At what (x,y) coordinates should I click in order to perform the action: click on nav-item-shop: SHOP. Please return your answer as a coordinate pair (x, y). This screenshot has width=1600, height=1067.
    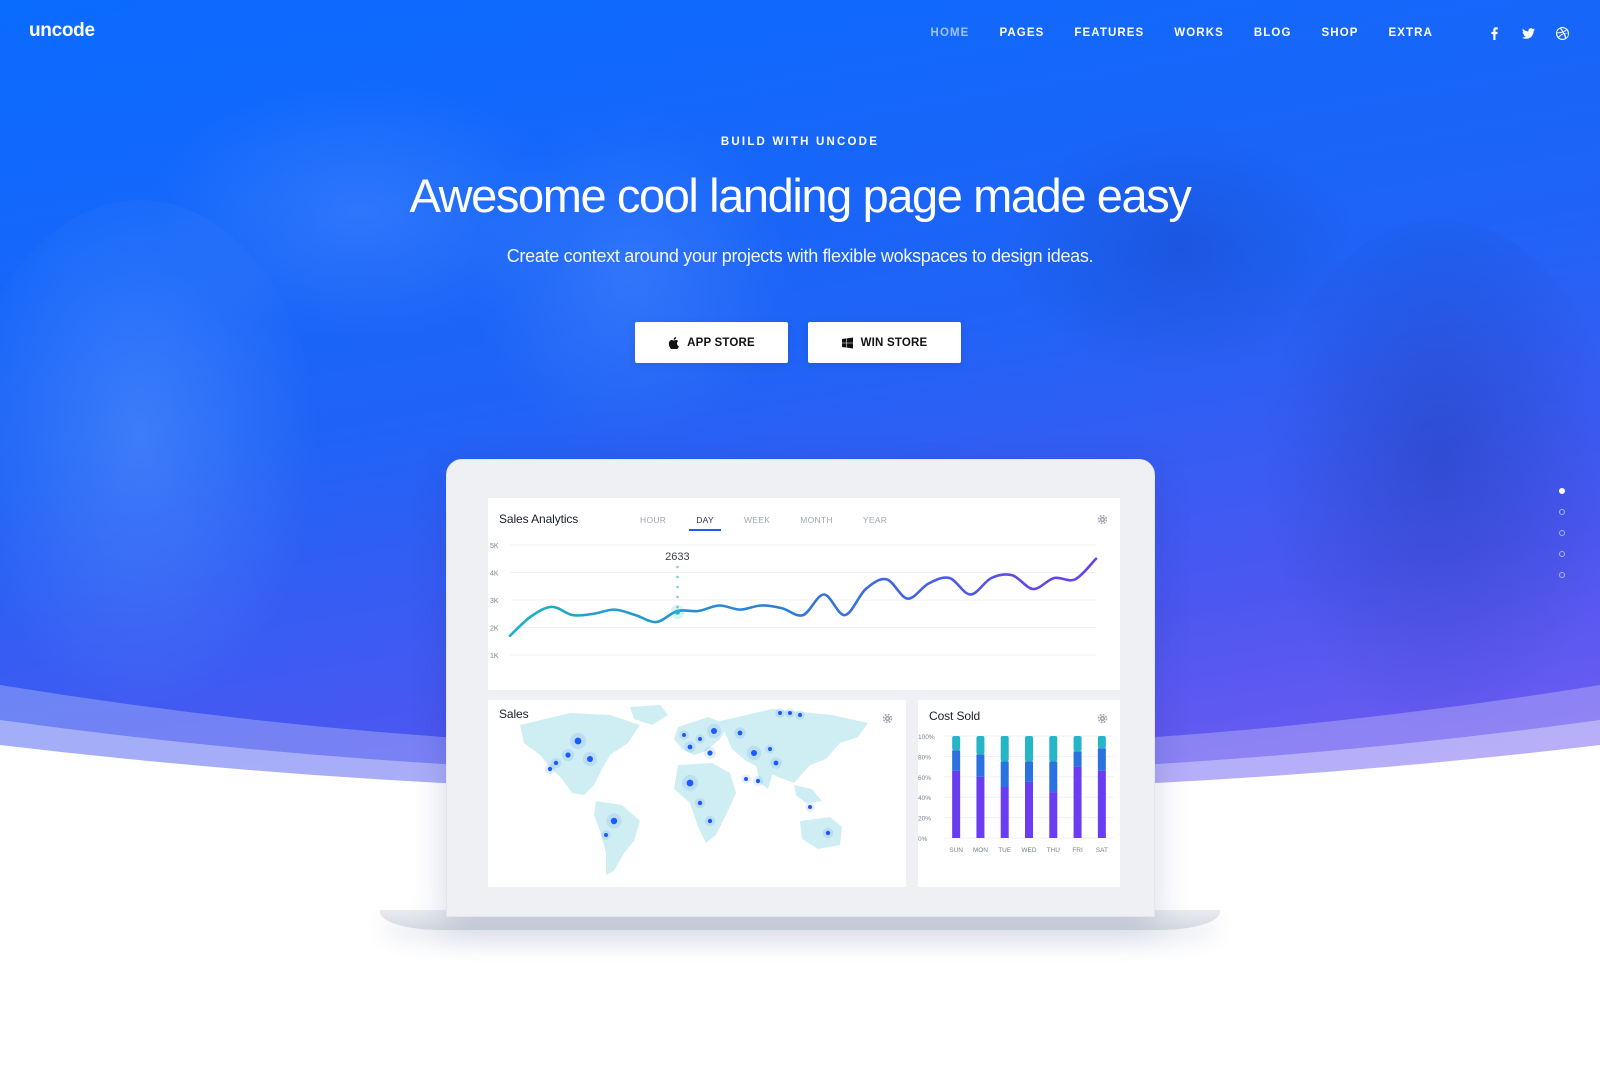
    Looking at the image, I should click on (1340, 33).